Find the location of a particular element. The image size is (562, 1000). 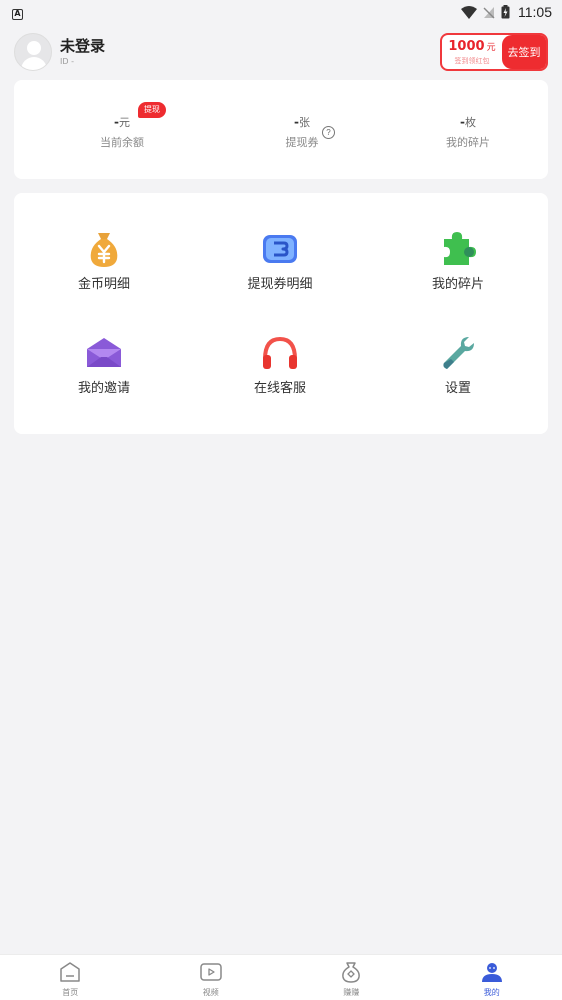

envelope-icon is located at coordinates (104, 353).